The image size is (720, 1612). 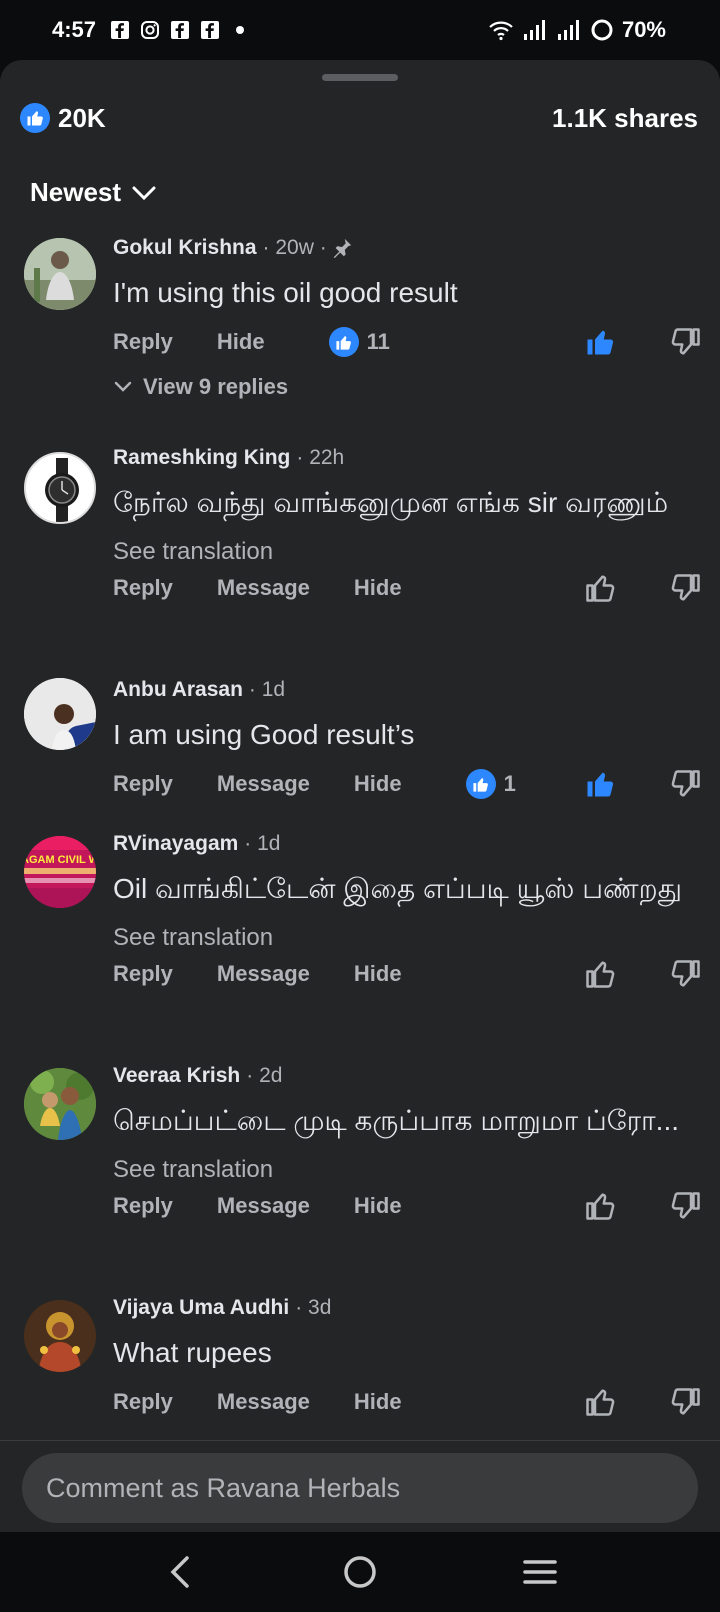 What do you see at coordinates (223, 1487) in the screenshot?
I see `comment-input-placeholder: Comment as Ravana Herbals` at bounding box center [223, 1487].